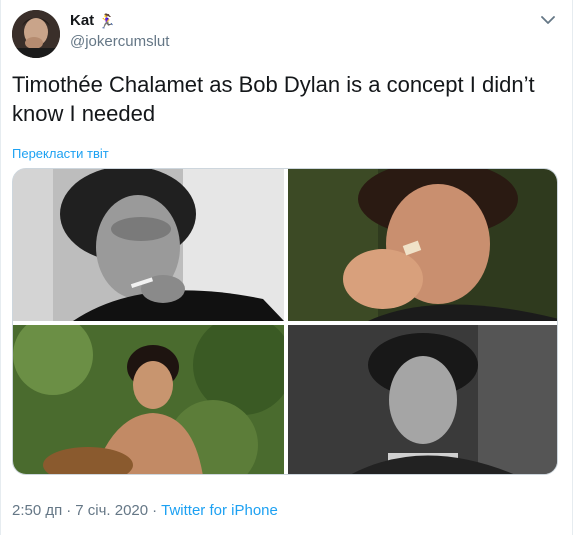  Describe the element at coordinates (37, 510) in the screenshot. I see `tweet-time: 2:50 дп` at that location.